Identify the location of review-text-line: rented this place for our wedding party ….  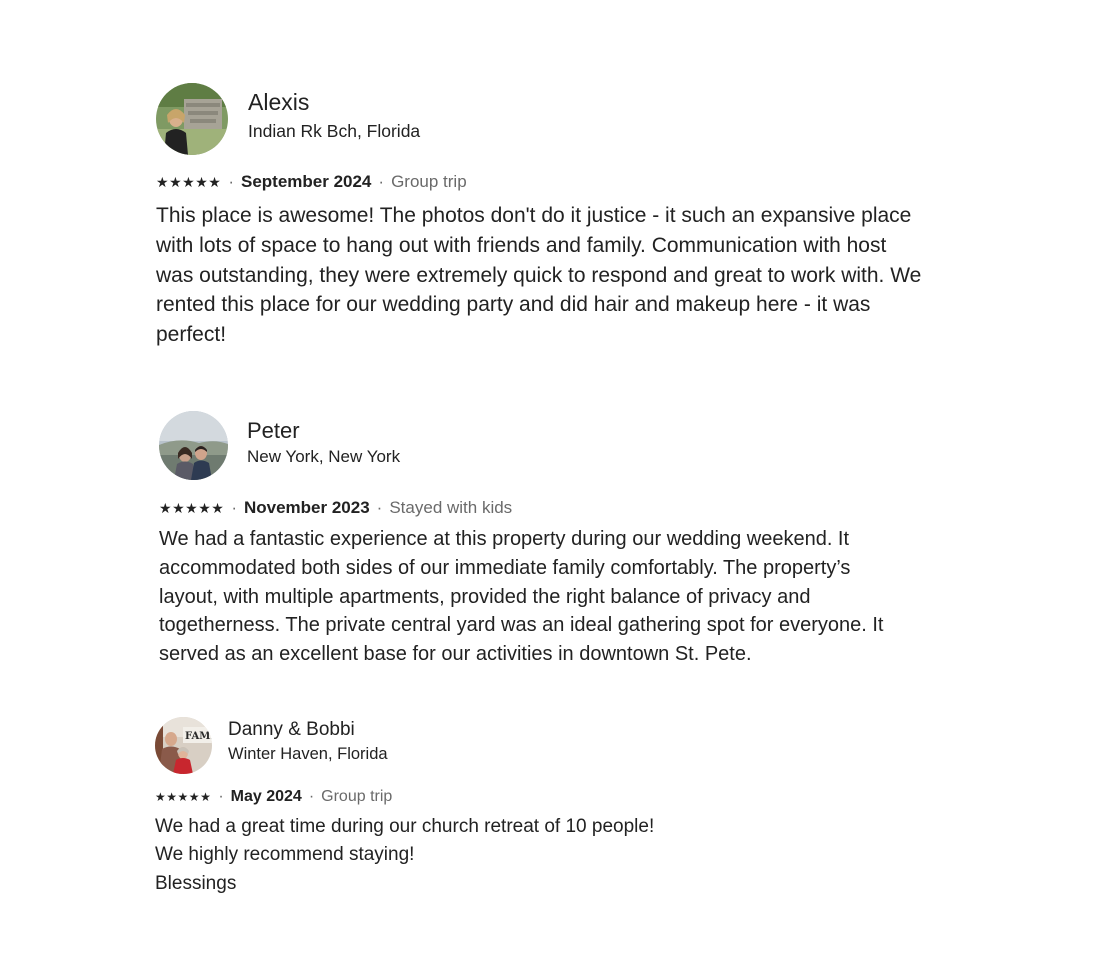
(513, 305).